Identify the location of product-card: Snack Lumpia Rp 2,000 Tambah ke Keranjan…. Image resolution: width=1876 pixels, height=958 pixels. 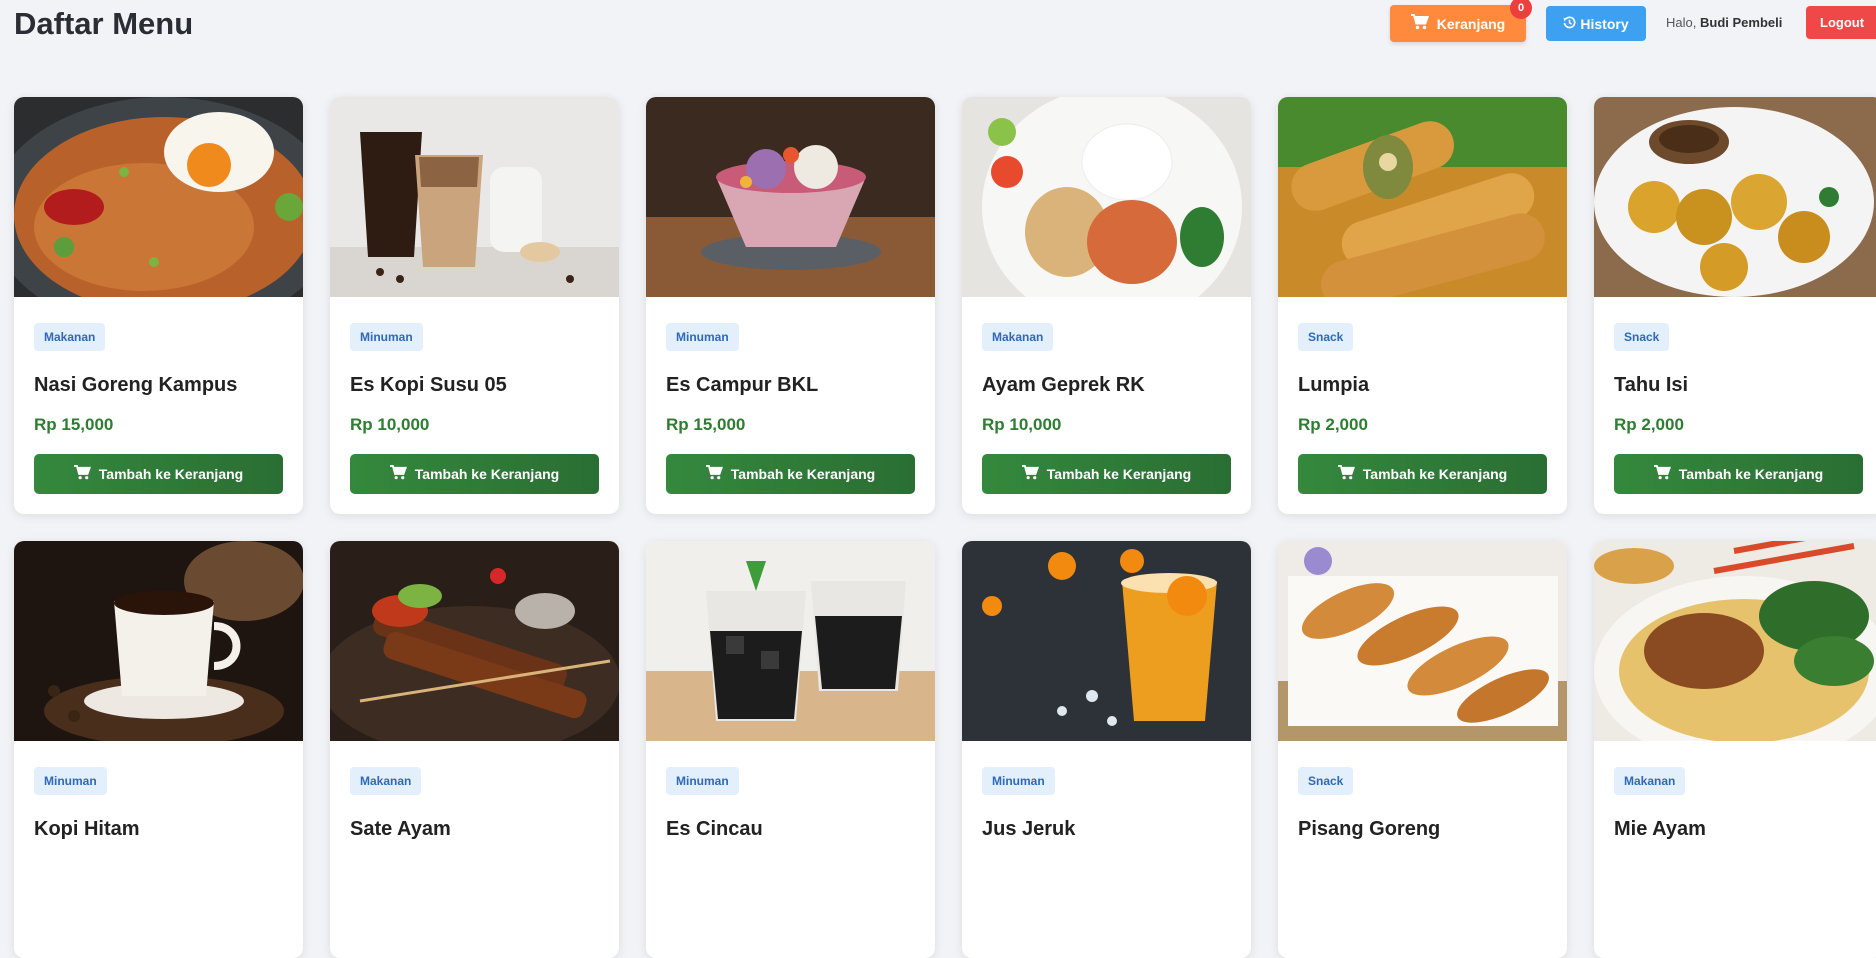
(1422, 305).